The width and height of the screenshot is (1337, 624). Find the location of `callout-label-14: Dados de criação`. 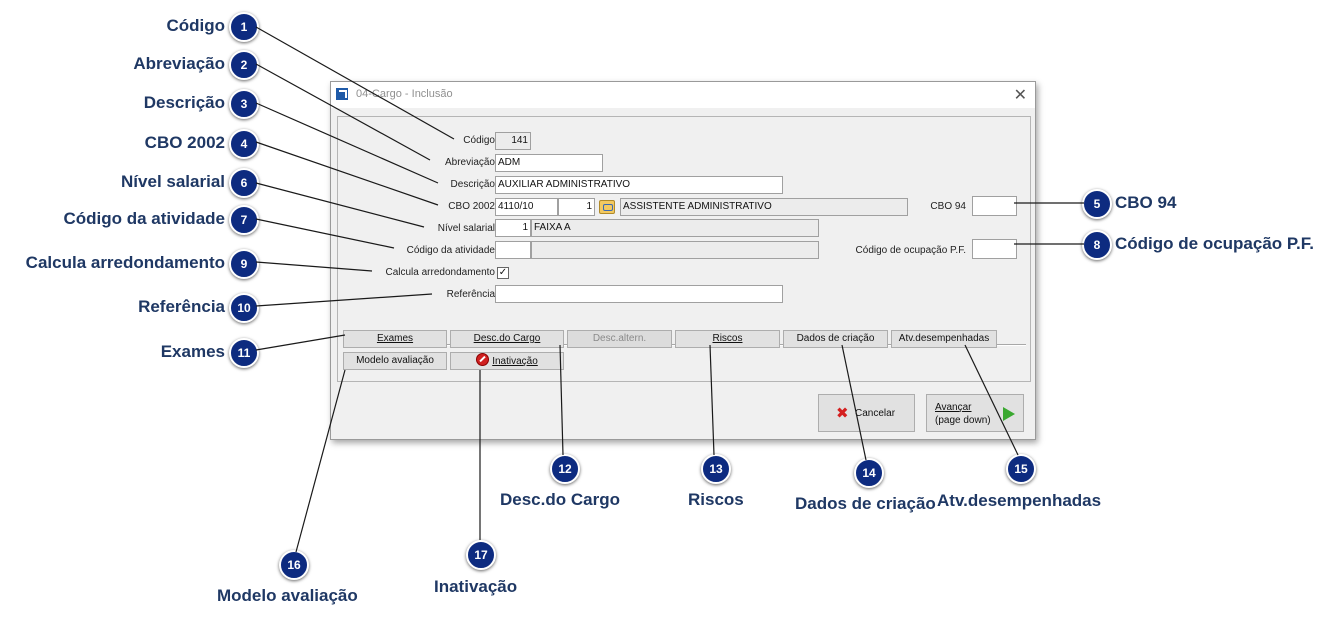

callout-label-14: Dados de criação is located at coordinates (865, 503).